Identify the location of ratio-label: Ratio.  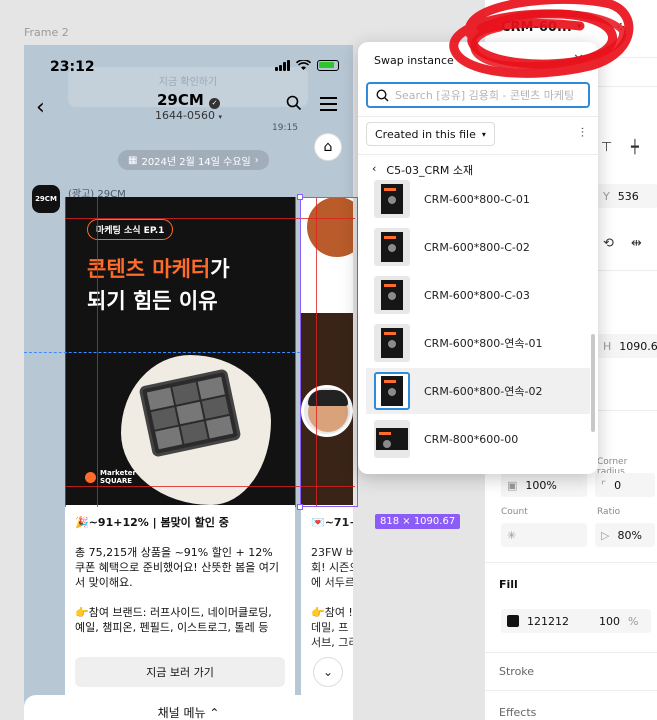
(609, 512).